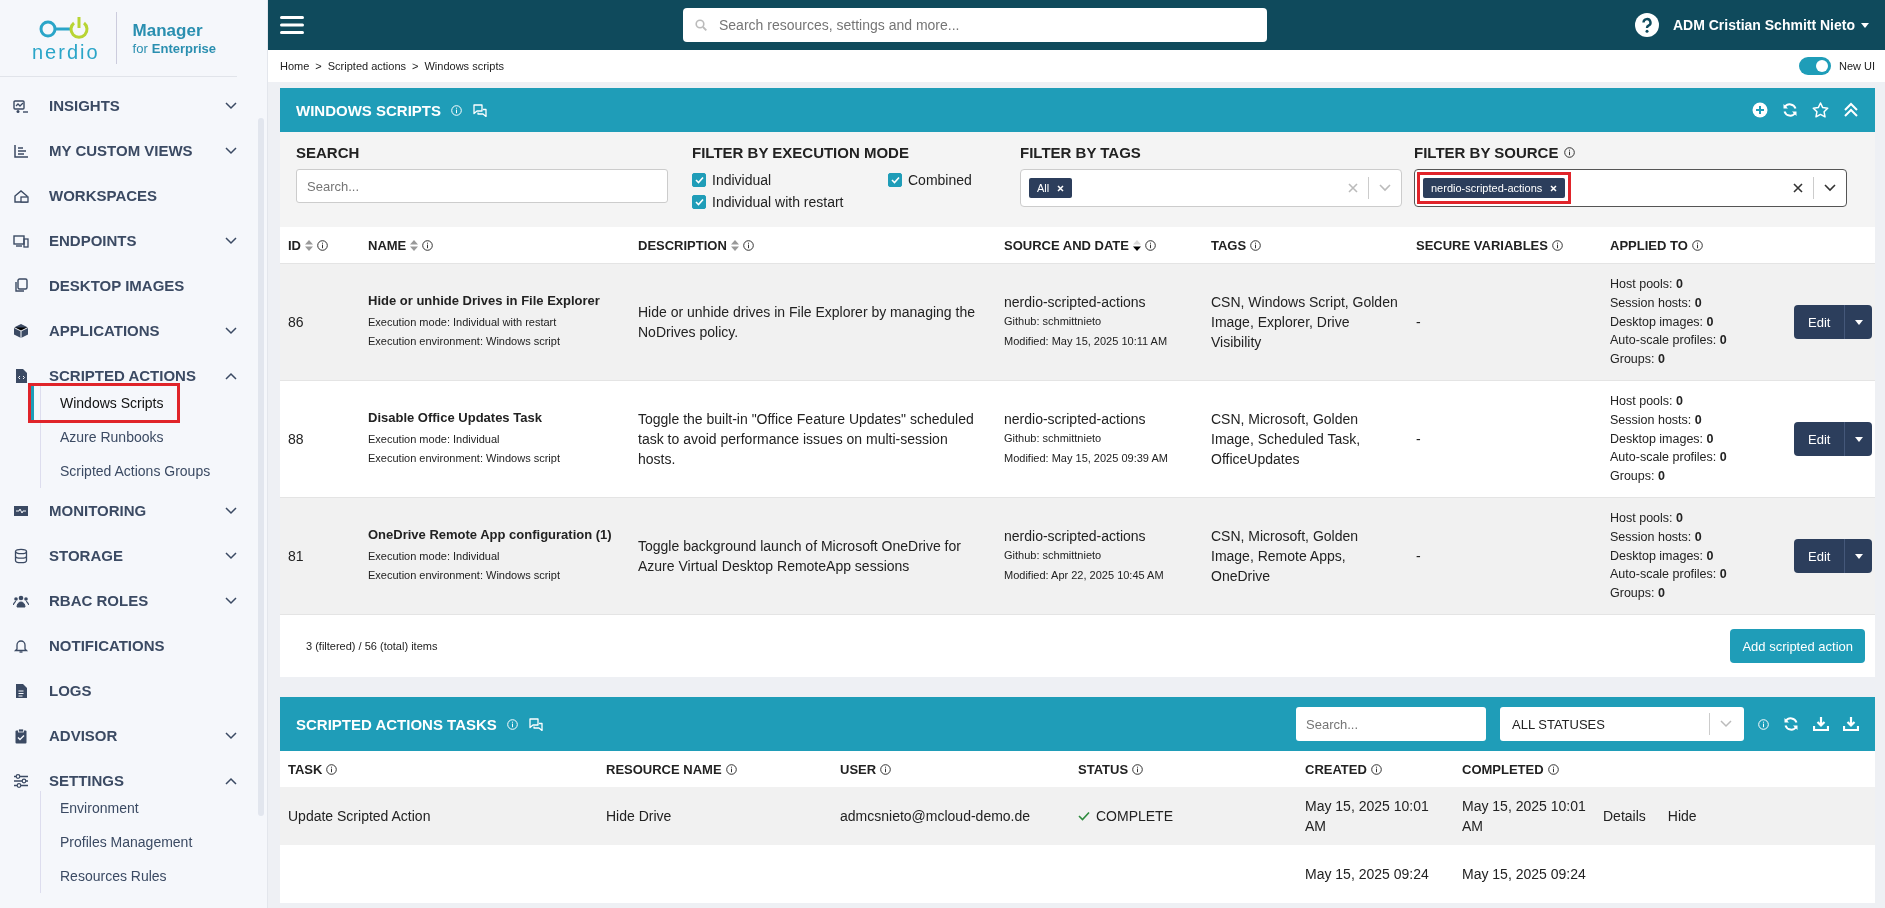 The image size is (1885, 908). What do you see at coordinates (895, 180) in the screenshot?
I see `check-icon` at bounding box center [895, 180].